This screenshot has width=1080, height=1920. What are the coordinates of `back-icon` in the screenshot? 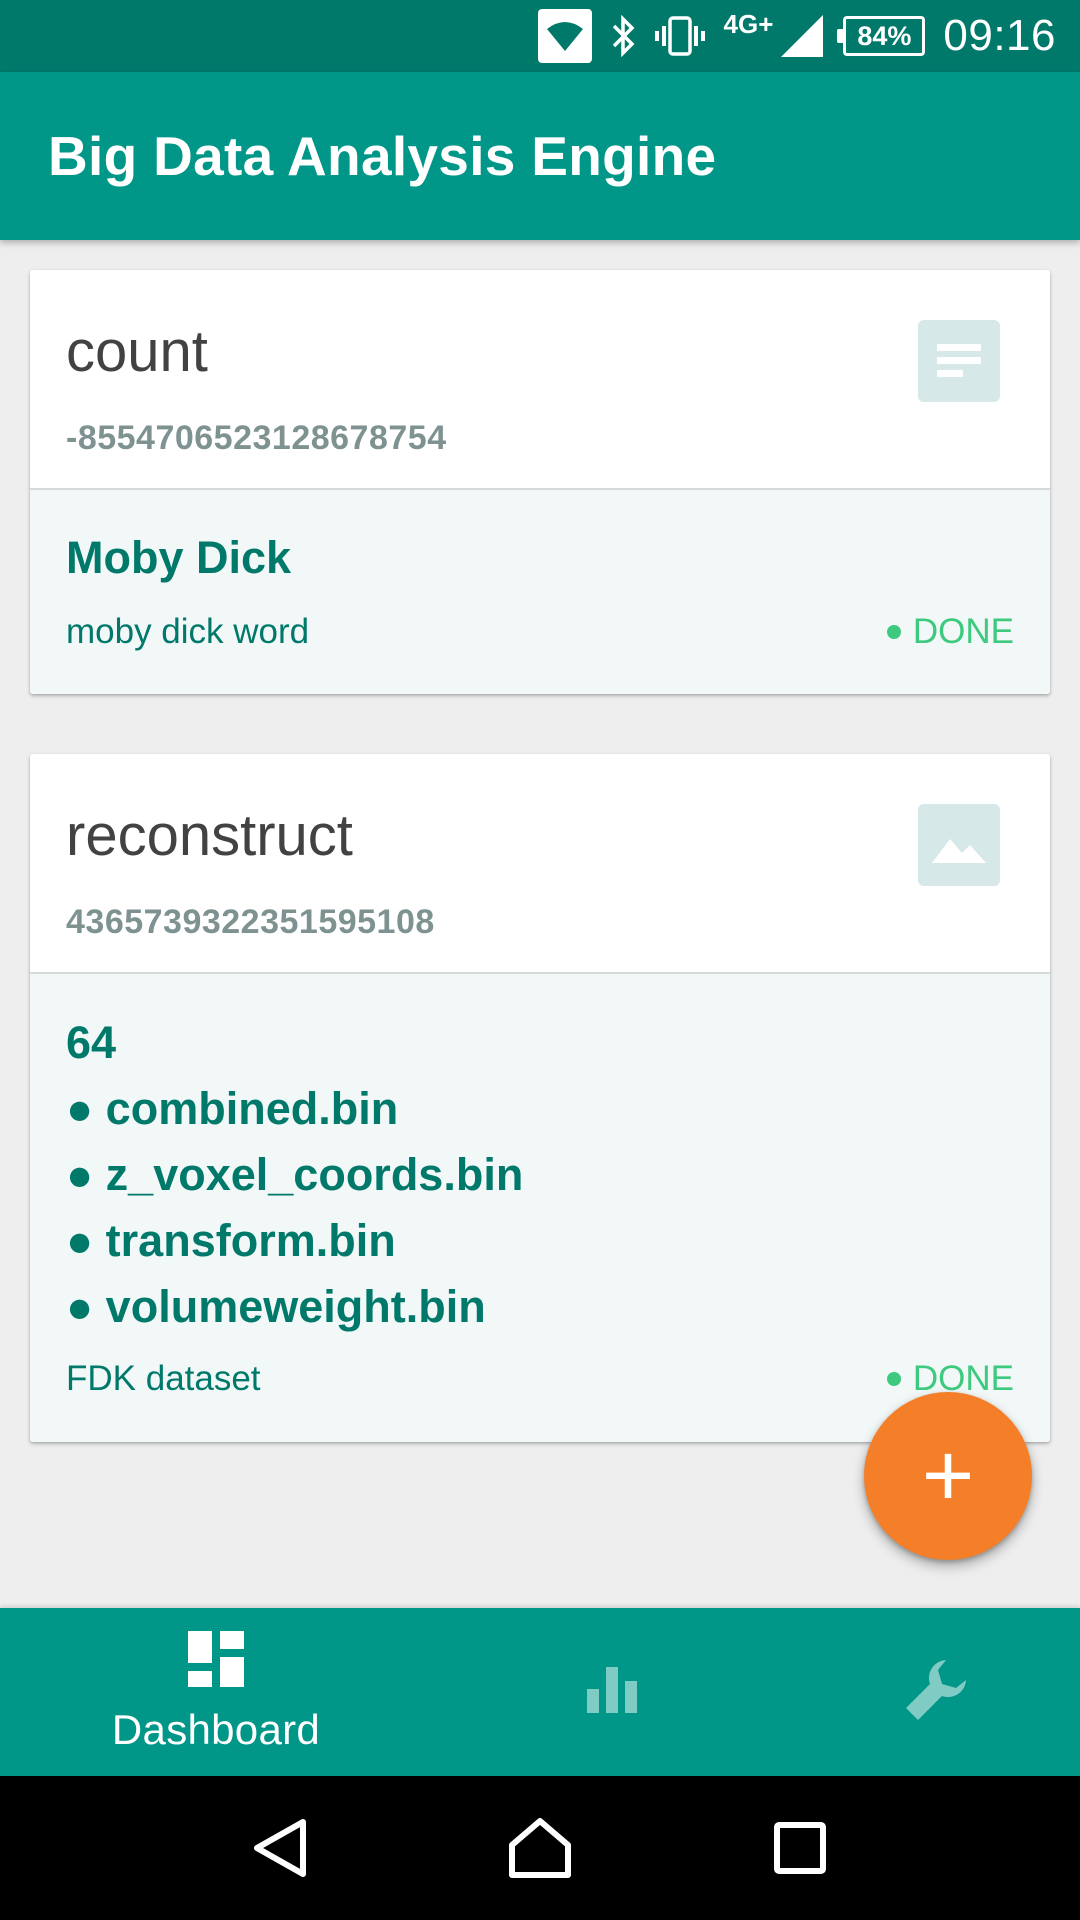 It's located at (280, 1848).